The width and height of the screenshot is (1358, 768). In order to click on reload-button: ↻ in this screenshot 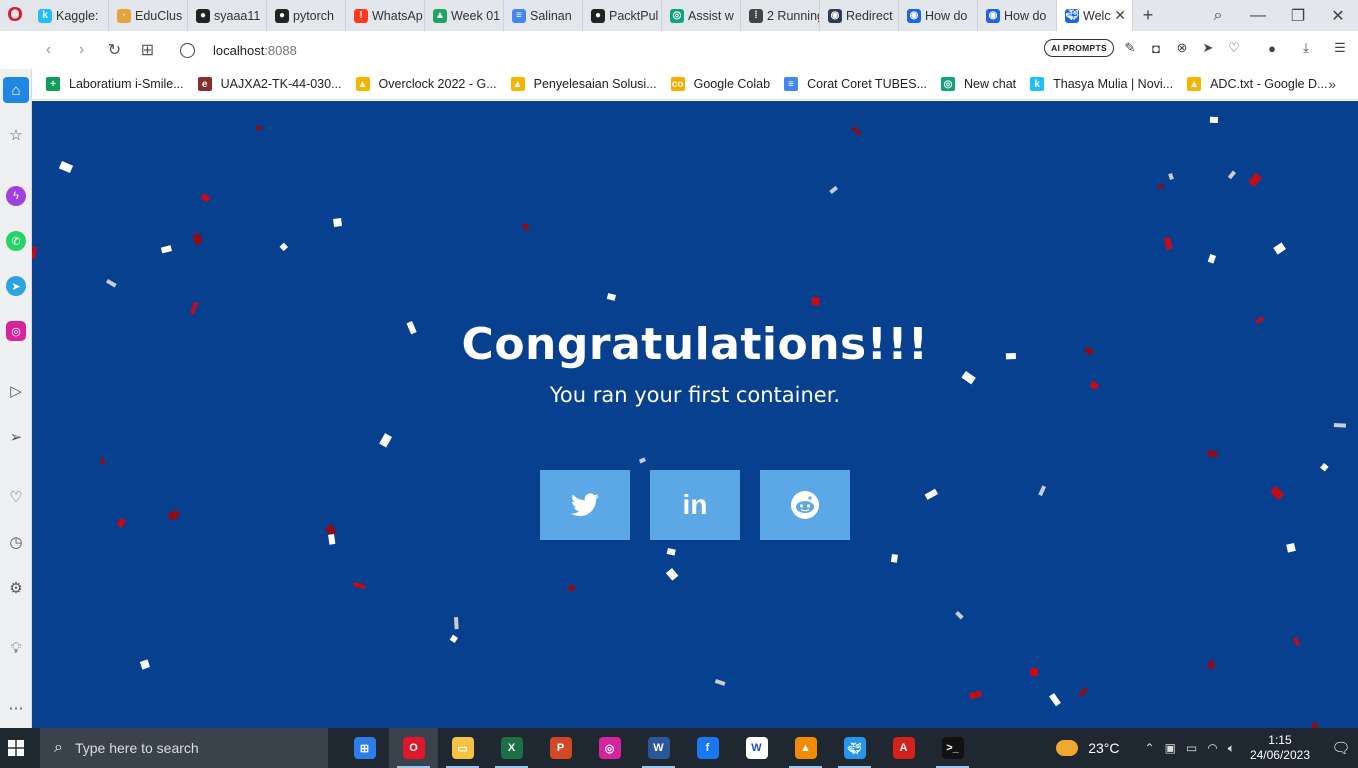, I will do `click(114, 50)`.